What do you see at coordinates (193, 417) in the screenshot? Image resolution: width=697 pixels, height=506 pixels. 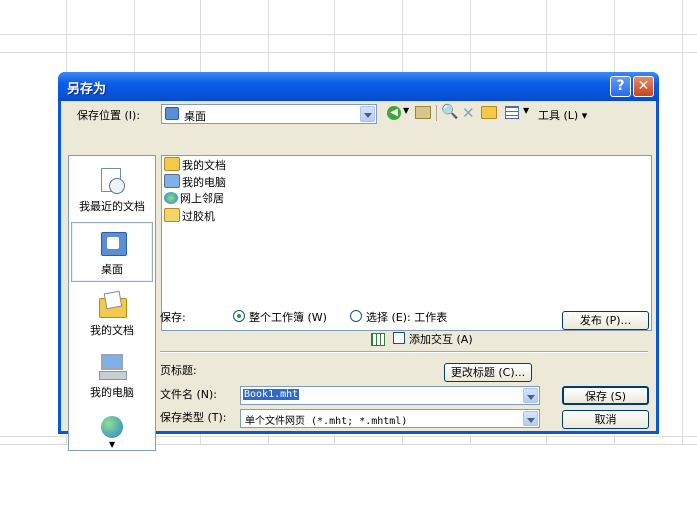 I see `file-type-label: 保存类型 (T):` at bounding box center [193, 417].